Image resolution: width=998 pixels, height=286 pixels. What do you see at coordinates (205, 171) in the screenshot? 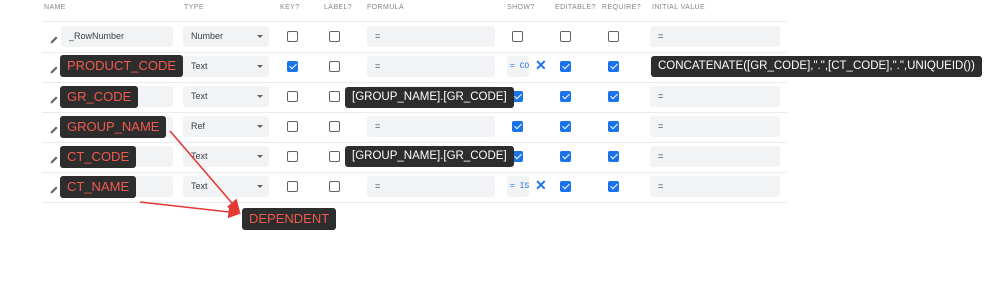
I see `arrow-group-name-to-dependent` at bounding box center [205, 171].